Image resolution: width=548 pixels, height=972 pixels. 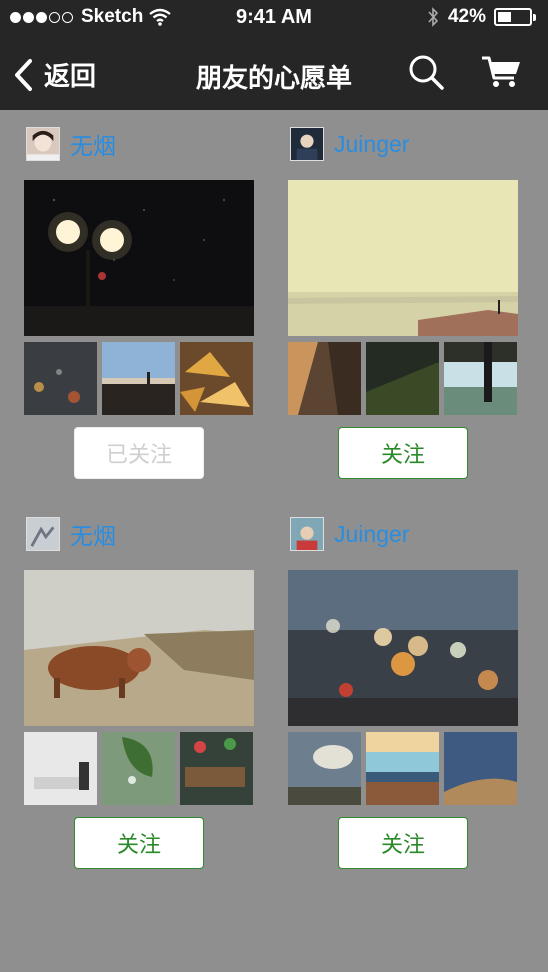 I want to click on header: Sketch 9:41 AM 42% 返回 朋友的心愿单, so click(x=274, y=55).